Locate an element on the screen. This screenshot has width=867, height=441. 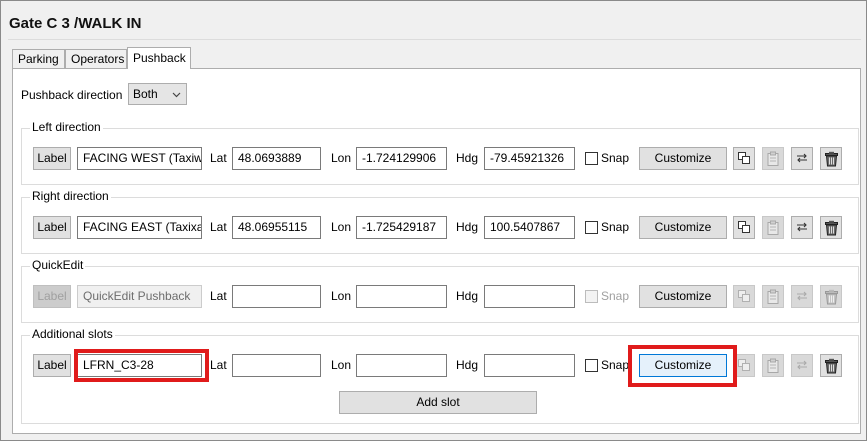
hdg-field: -79.45921326 is located at coordinates (529, 158).